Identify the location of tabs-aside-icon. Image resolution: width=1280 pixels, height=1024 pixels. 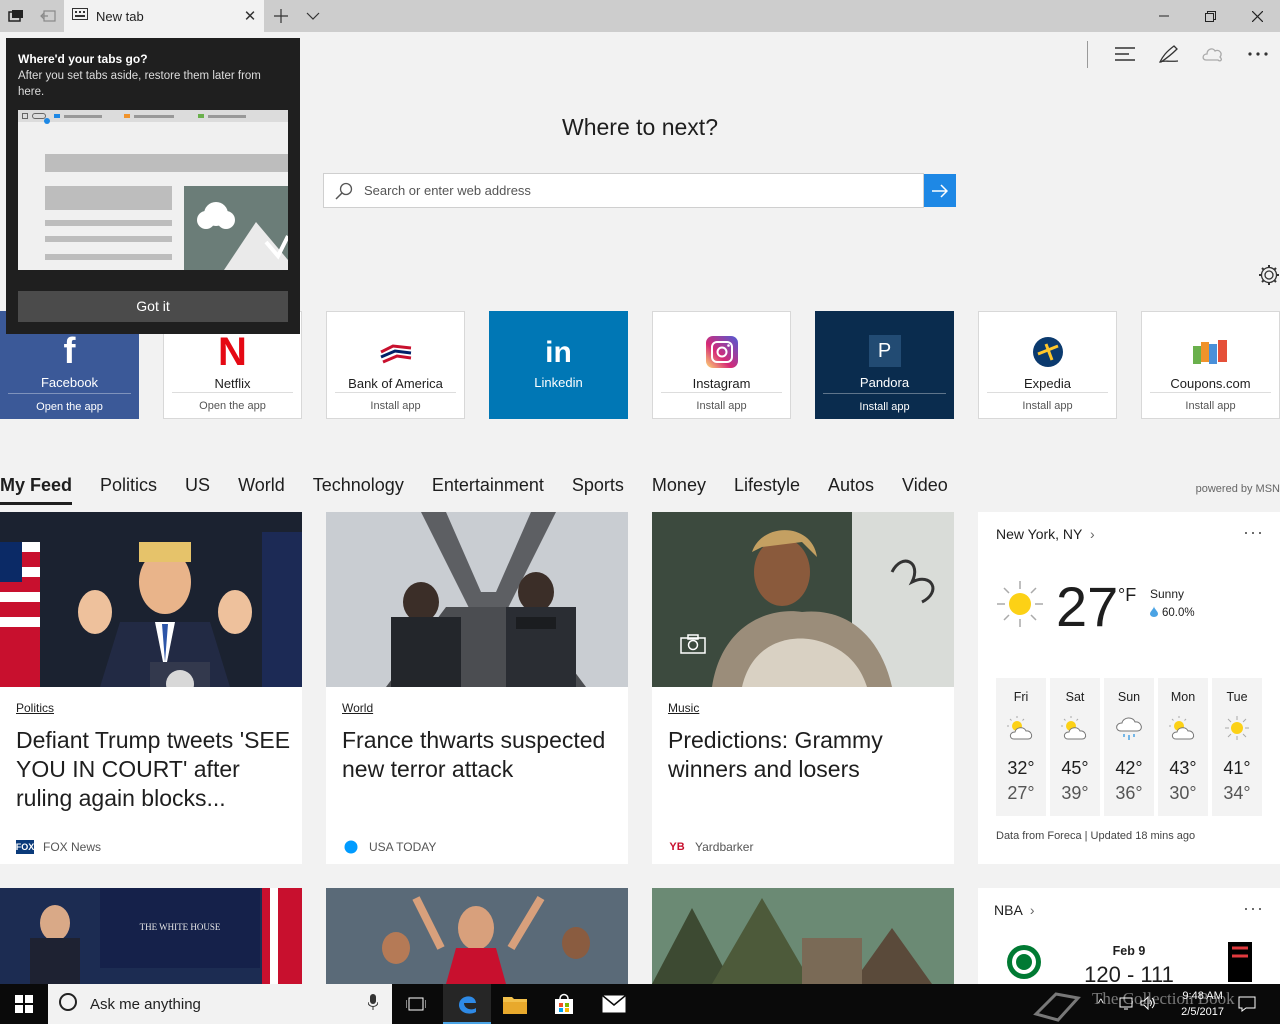
(16, 16).